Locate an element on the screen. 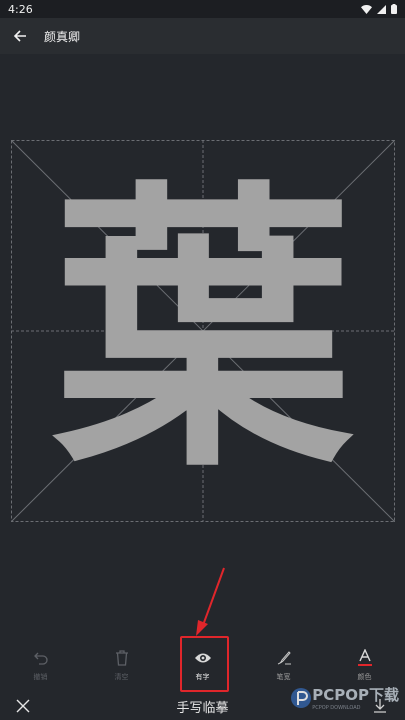  status-bar: 4:26 is located at coordinates (202, 9).